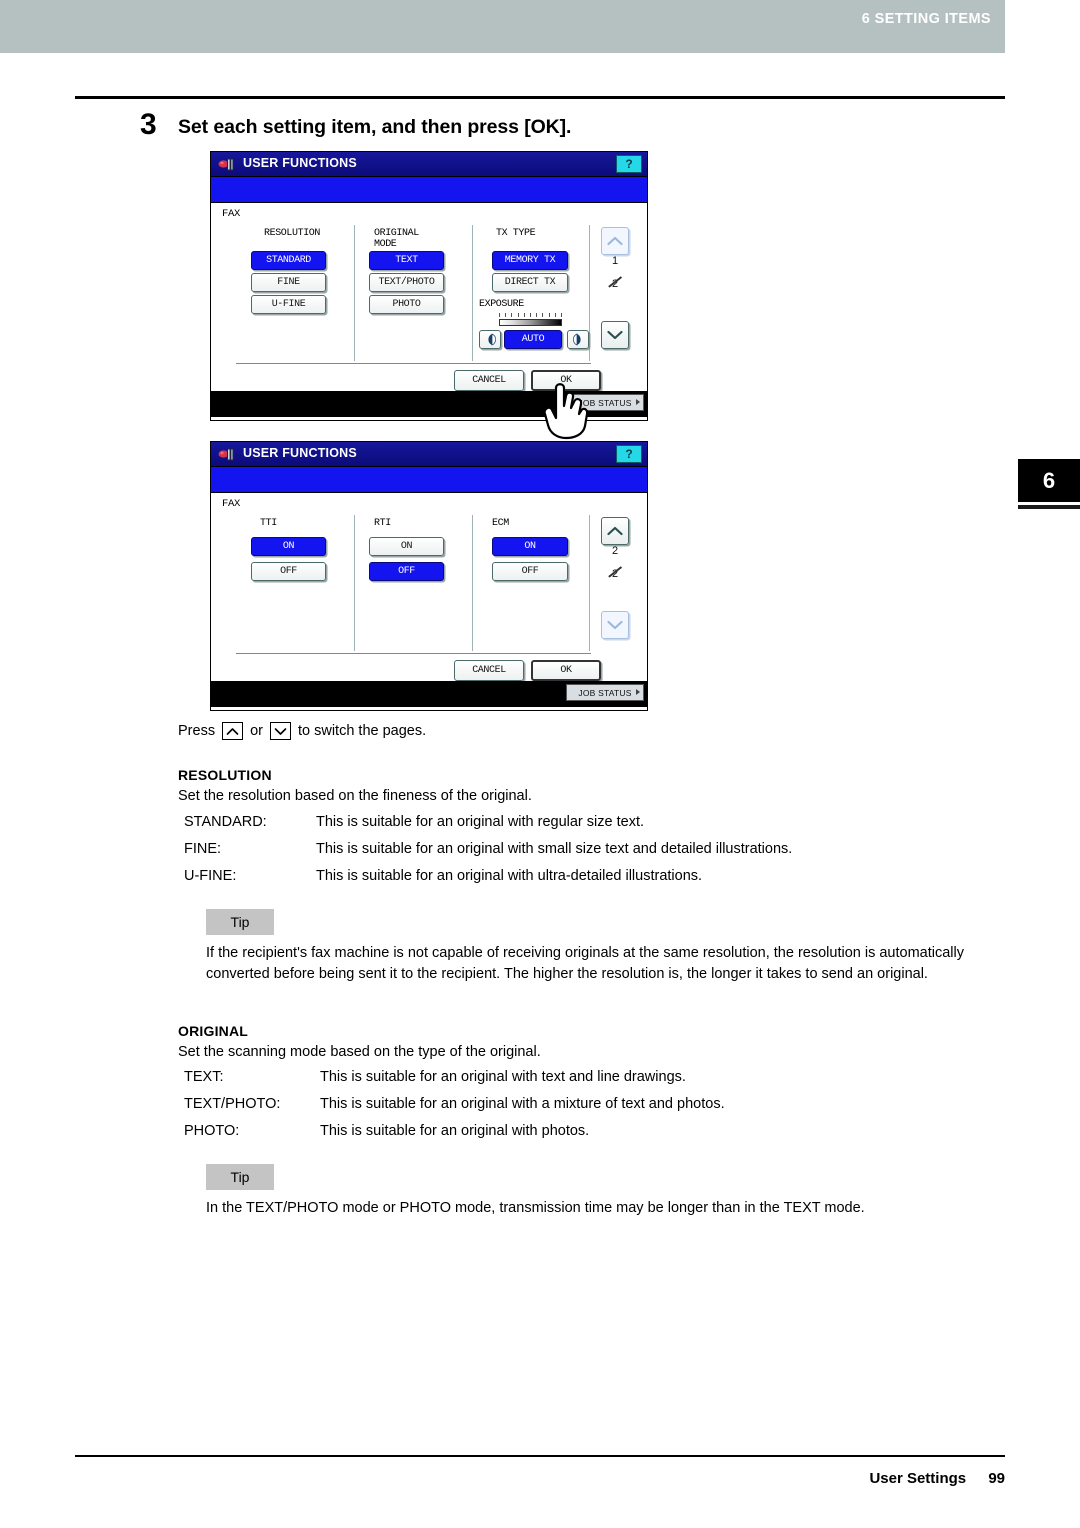  I want to click on lcd-blue-strip, so click(429, 190).